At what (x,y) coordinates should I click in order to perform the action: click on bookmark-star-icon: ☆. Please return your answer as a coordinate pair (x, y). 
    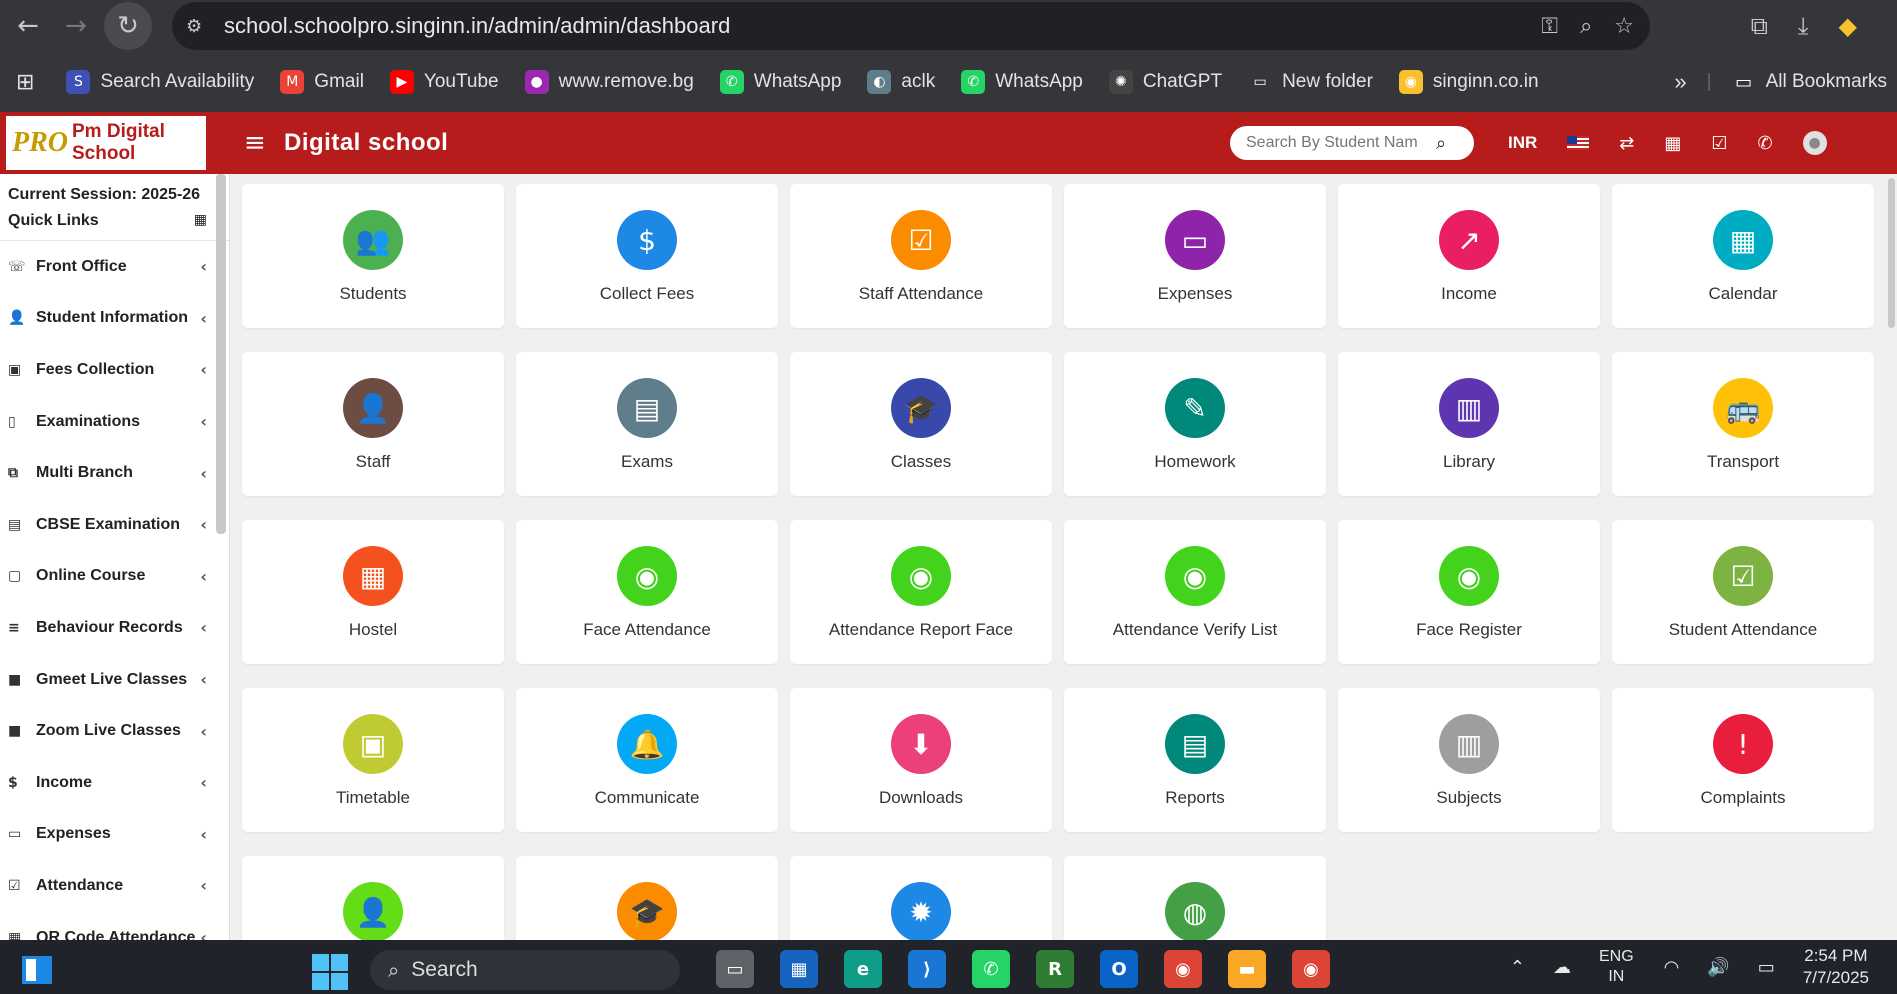
    Looking at the image, I should click on (1624, 26).